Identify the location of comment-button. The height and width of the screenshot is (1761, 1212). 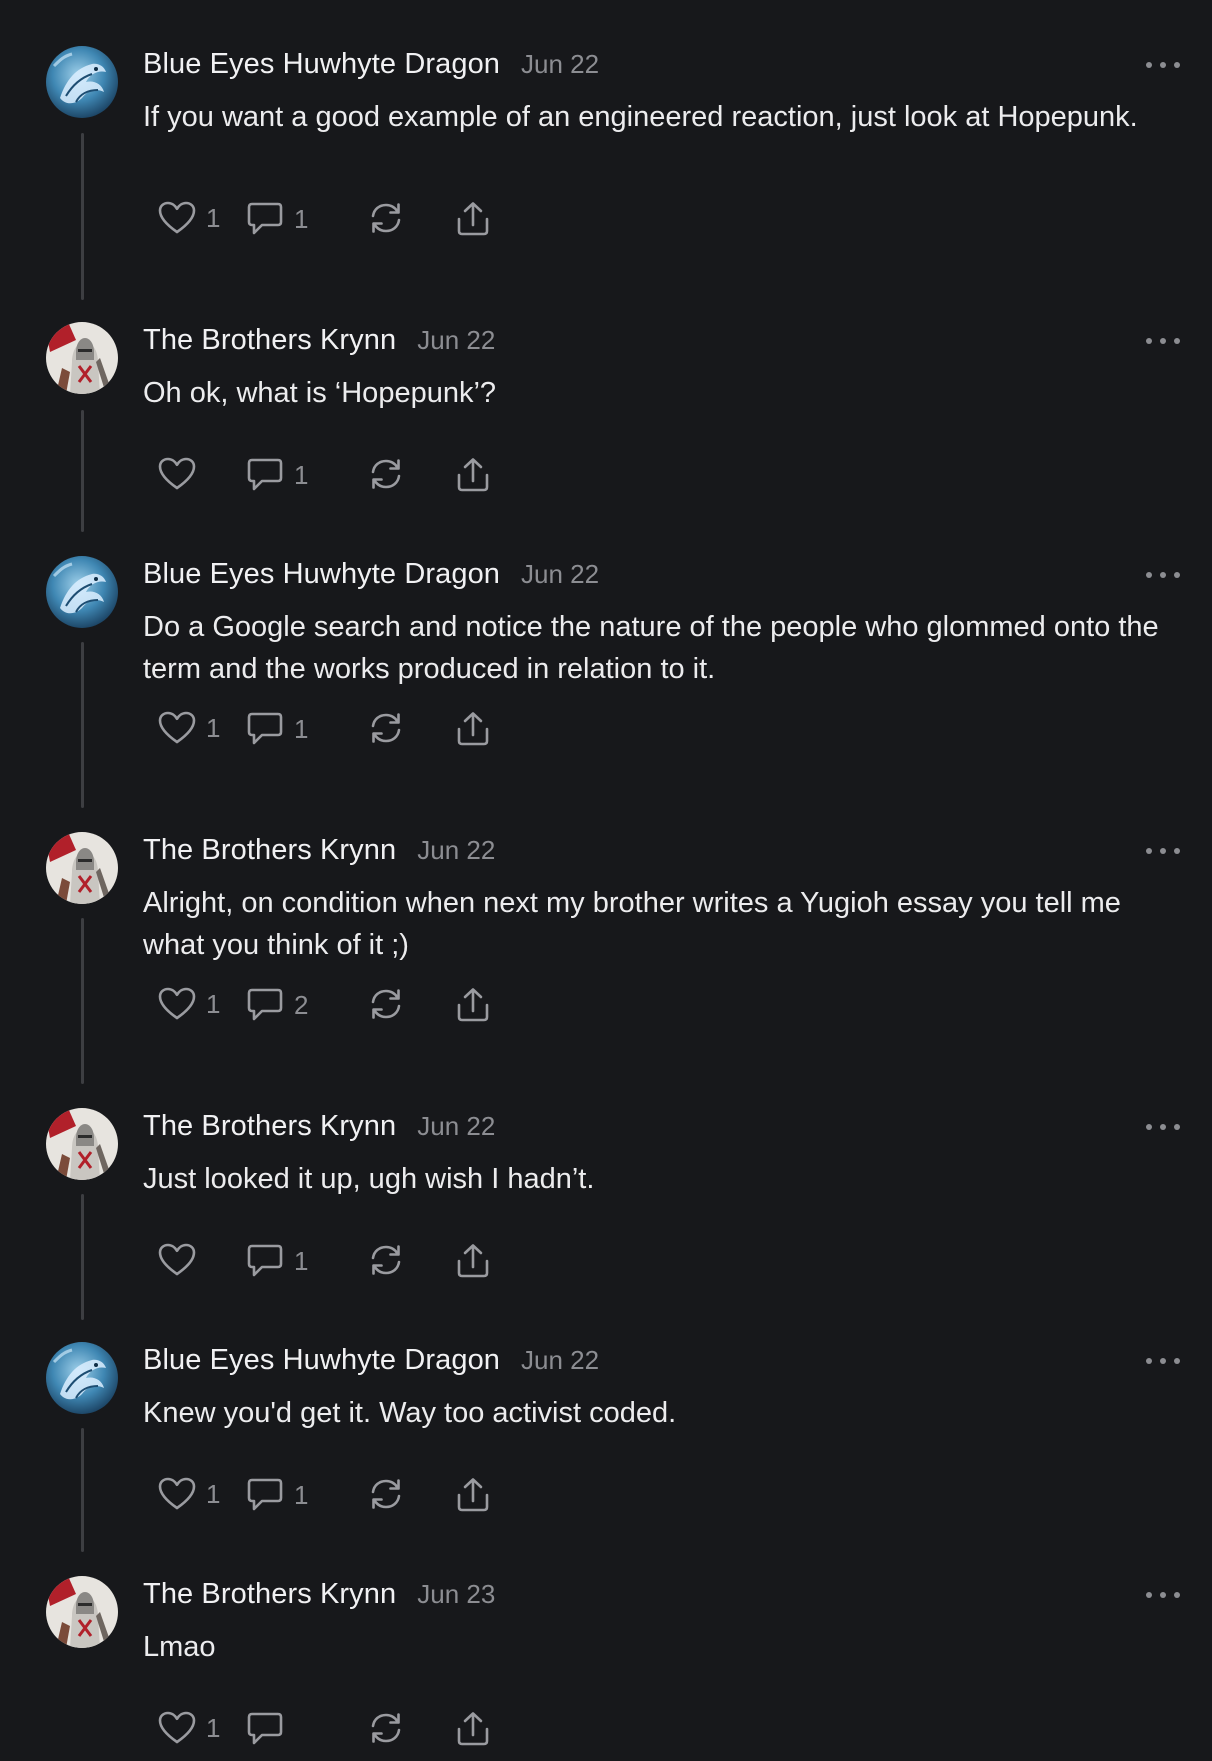
(265, 1729).